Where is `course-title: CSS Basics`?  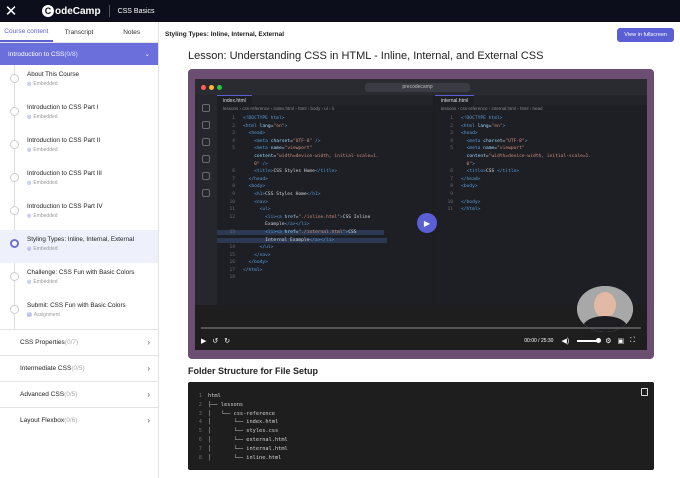
course-title: CSS Basics is located at coordinates (136, 11).